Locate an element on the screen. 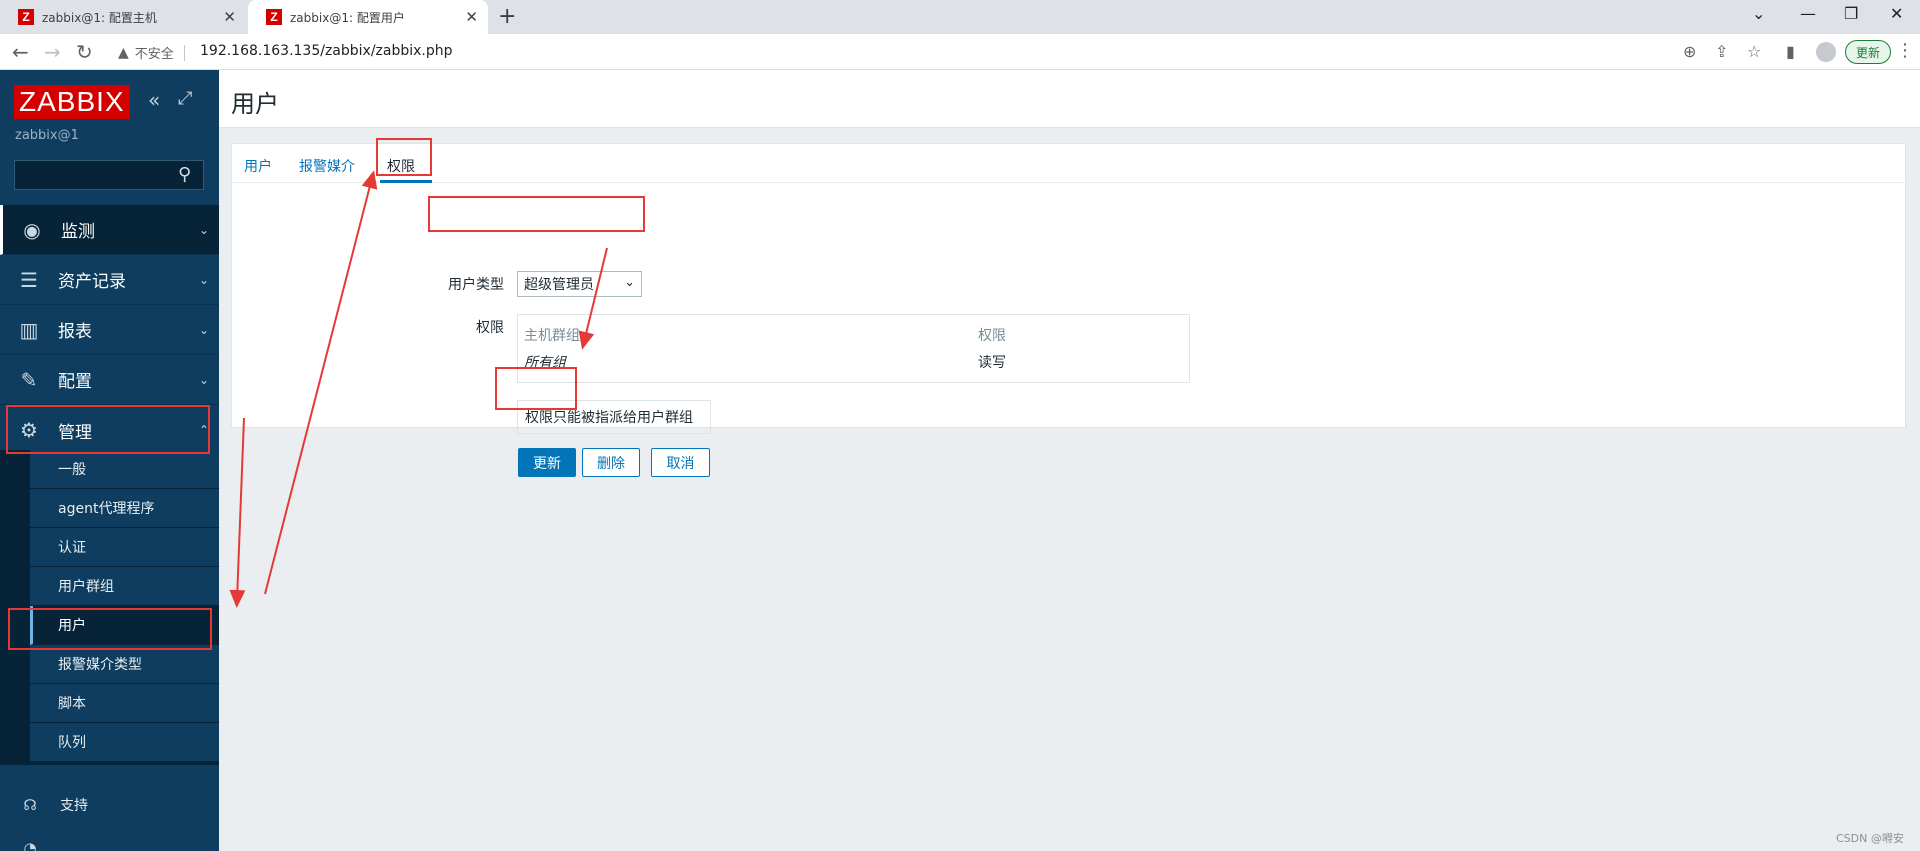 The width and height of the screenshot is (1920, 851). table-cell-permission: 读写 is located at coordinates (992, 363).